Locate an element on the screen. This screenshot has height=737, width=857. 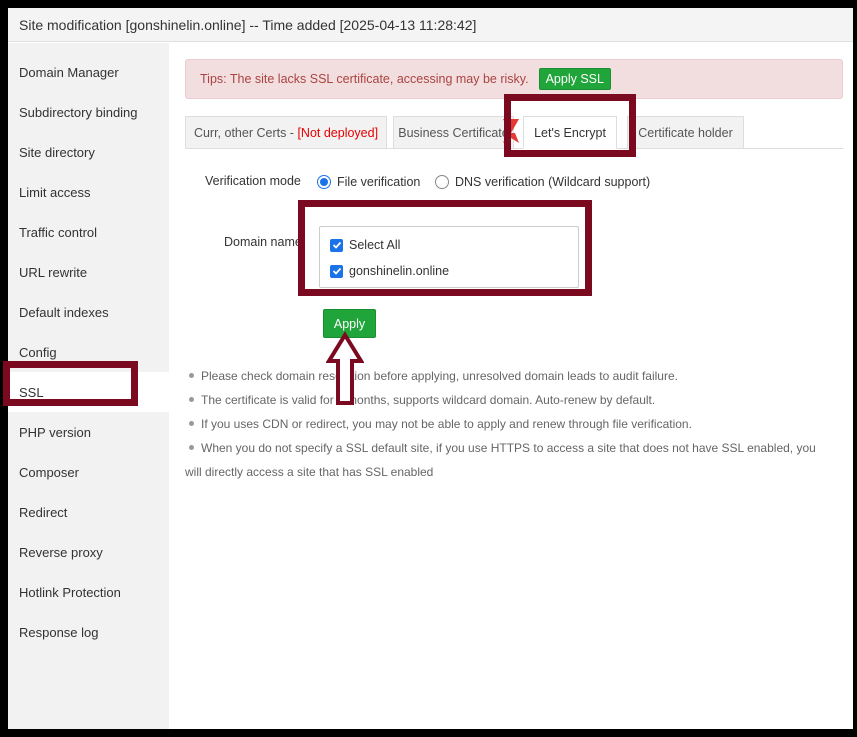
sidebar-item-config: Config is located at coordinates (88, 352).